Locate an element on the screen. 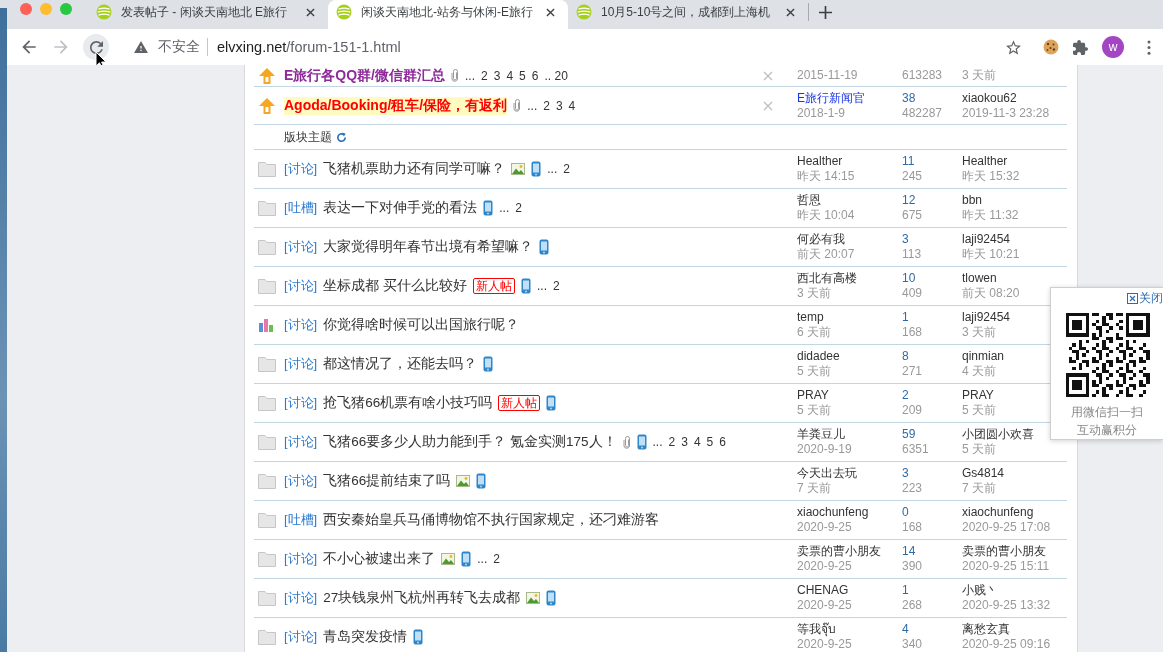 This screenshot has width=1163, height=652. thread-title-link: 不小心被逮出来了 is located at coordinates (379, 559).